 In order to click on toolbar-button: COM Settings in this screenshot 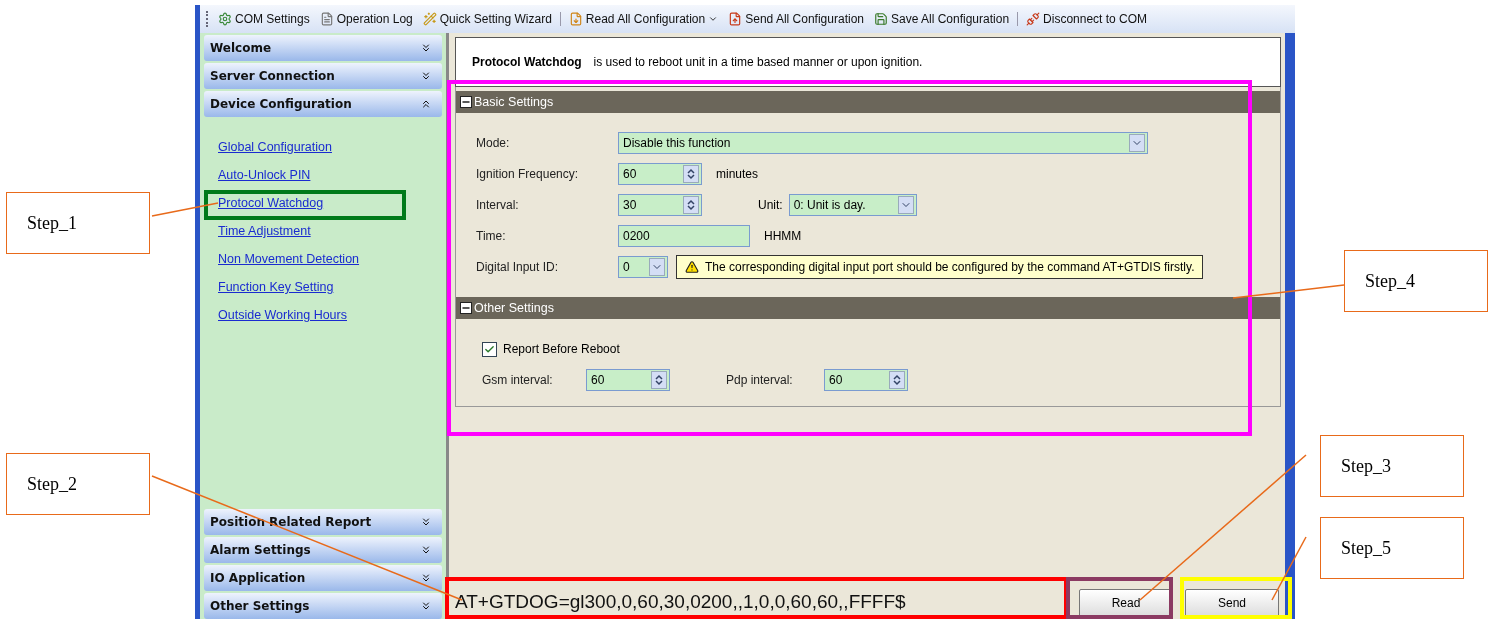, I will do `click(264, 19)`.